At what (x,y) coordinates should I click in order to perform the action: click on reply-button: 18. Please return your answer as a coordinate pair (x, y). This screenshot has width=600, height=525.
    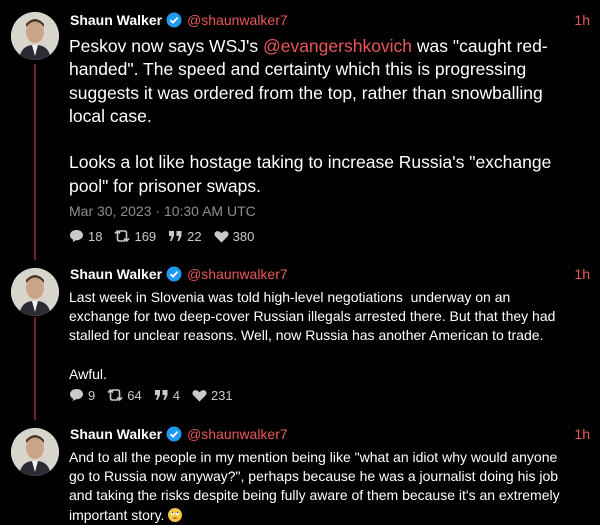
    Looking at the image, I should click on (85, 236).